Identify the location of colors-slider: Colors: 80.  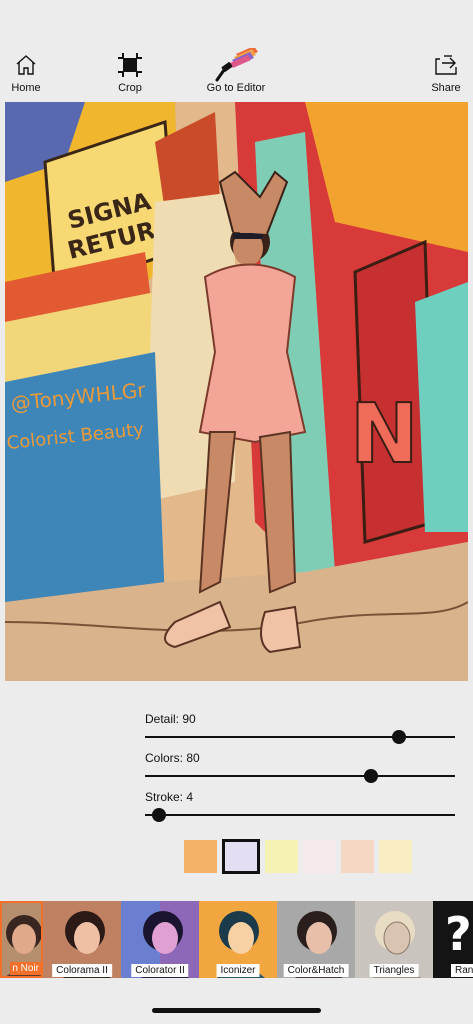
(300, 770).